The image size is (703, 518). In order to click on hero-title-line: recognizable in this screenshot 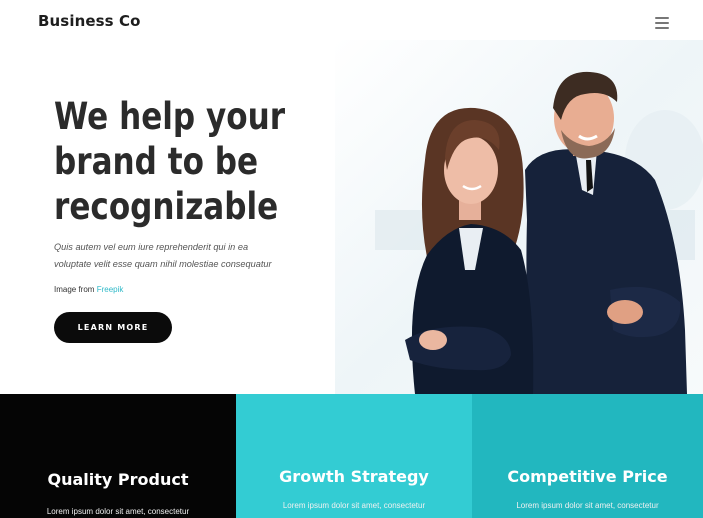, I will do `click(166, 206)`.